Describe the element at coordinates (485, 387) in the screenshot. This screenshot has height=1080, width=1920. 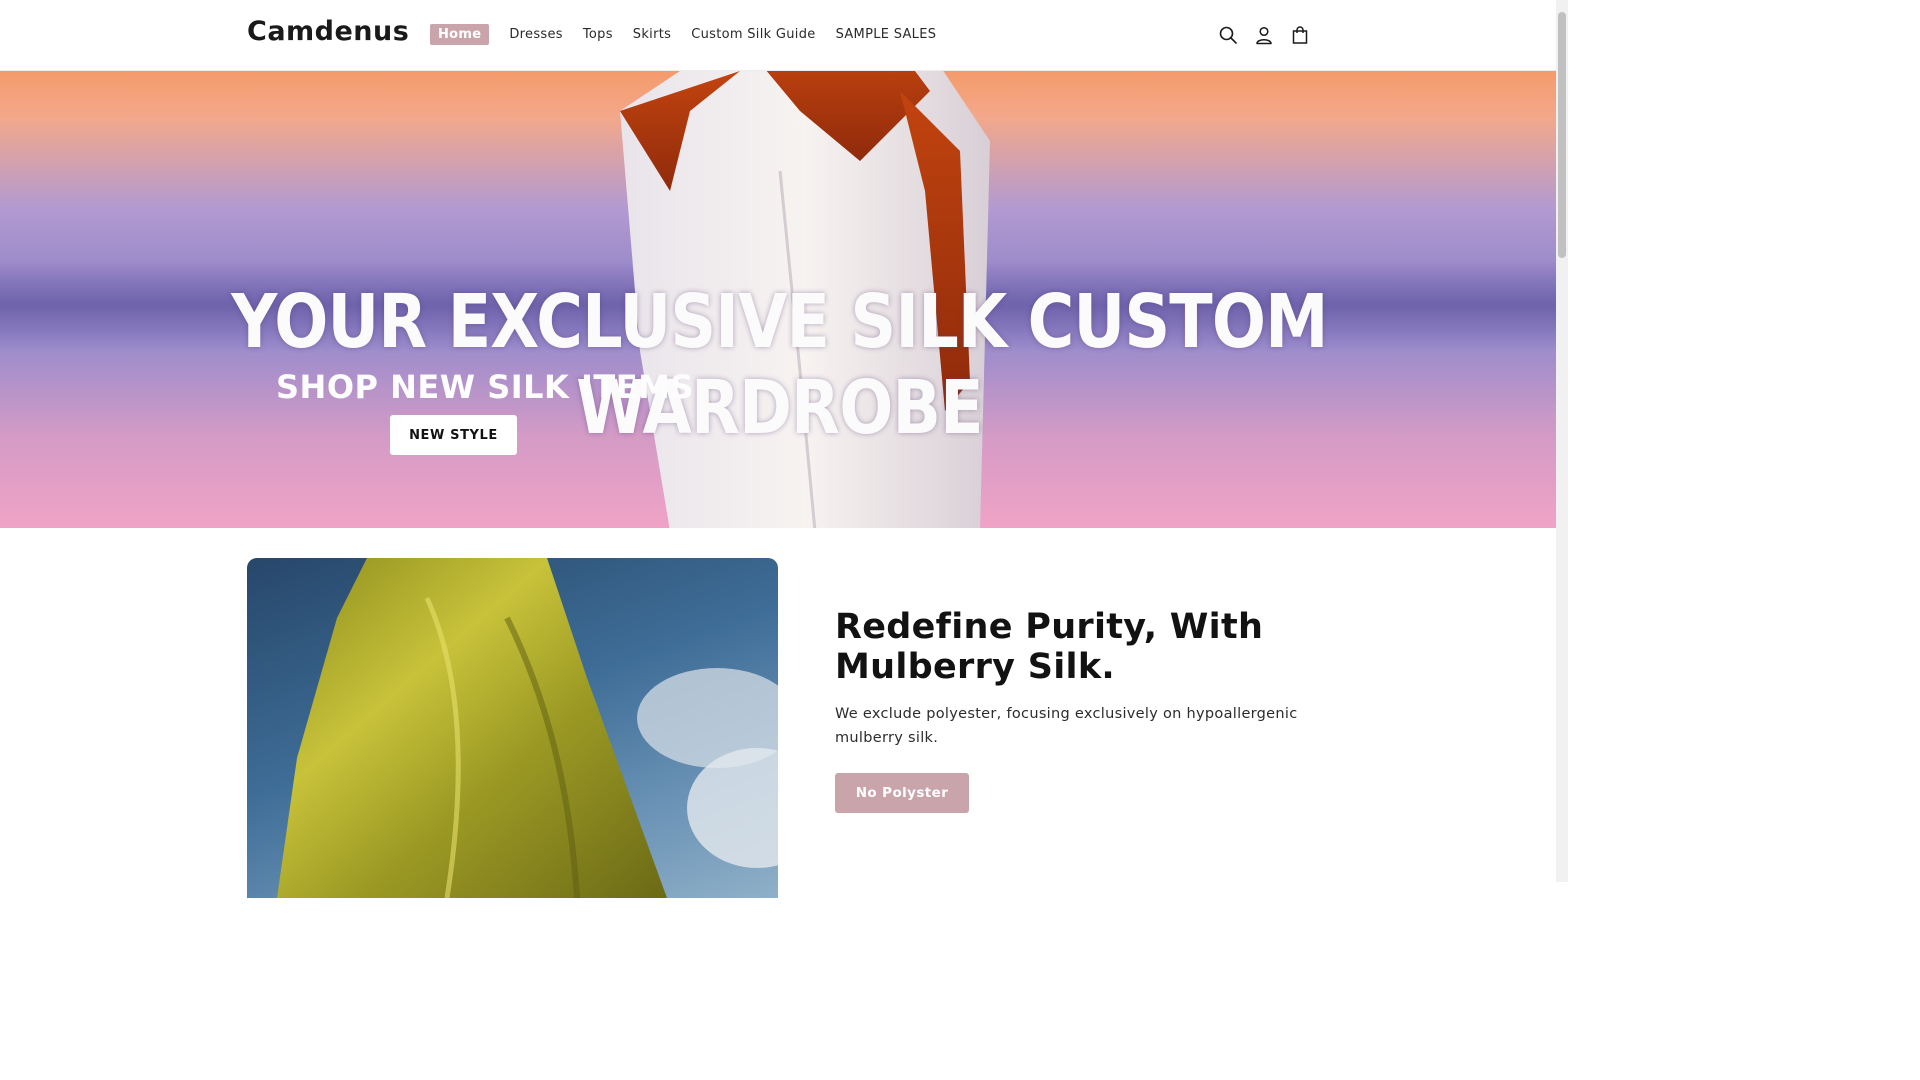
I see `hero-subheading: SHOP NEW SILK ITEMS` at that location.